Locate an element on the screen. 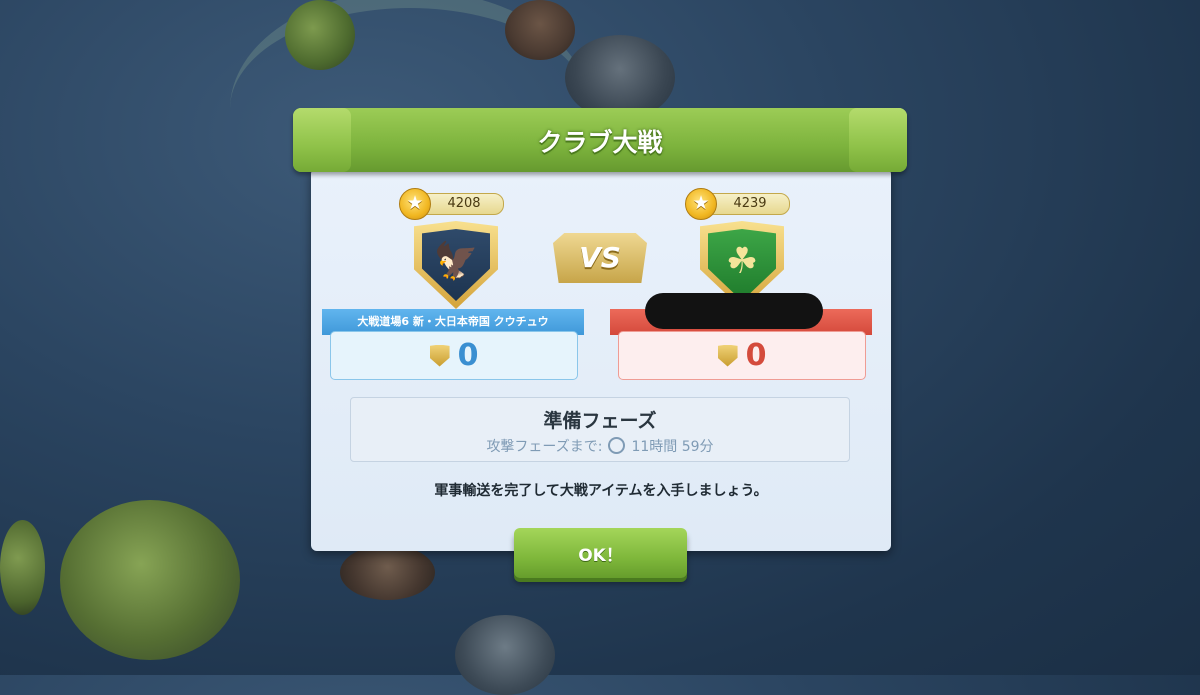  right-clan-points: 0 is located at coordinates (756, 355).